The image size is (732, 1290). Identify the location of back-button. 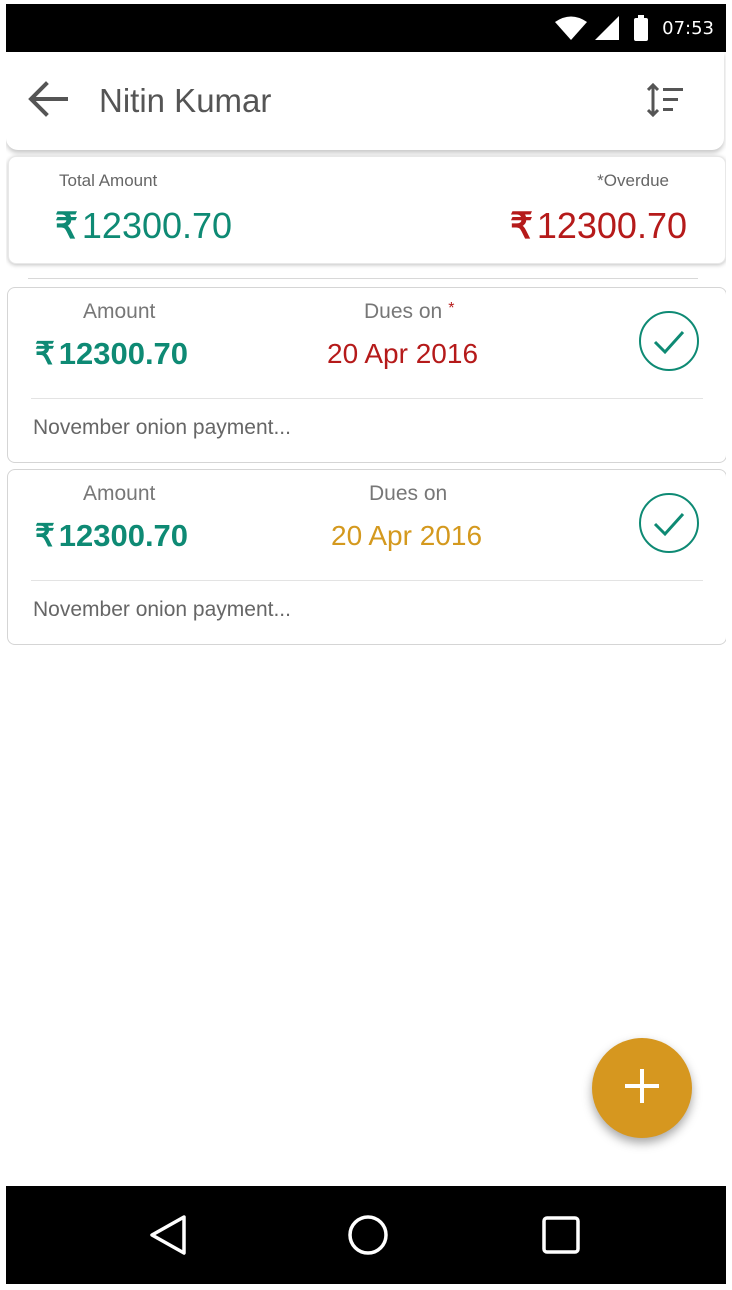
(48, 101).